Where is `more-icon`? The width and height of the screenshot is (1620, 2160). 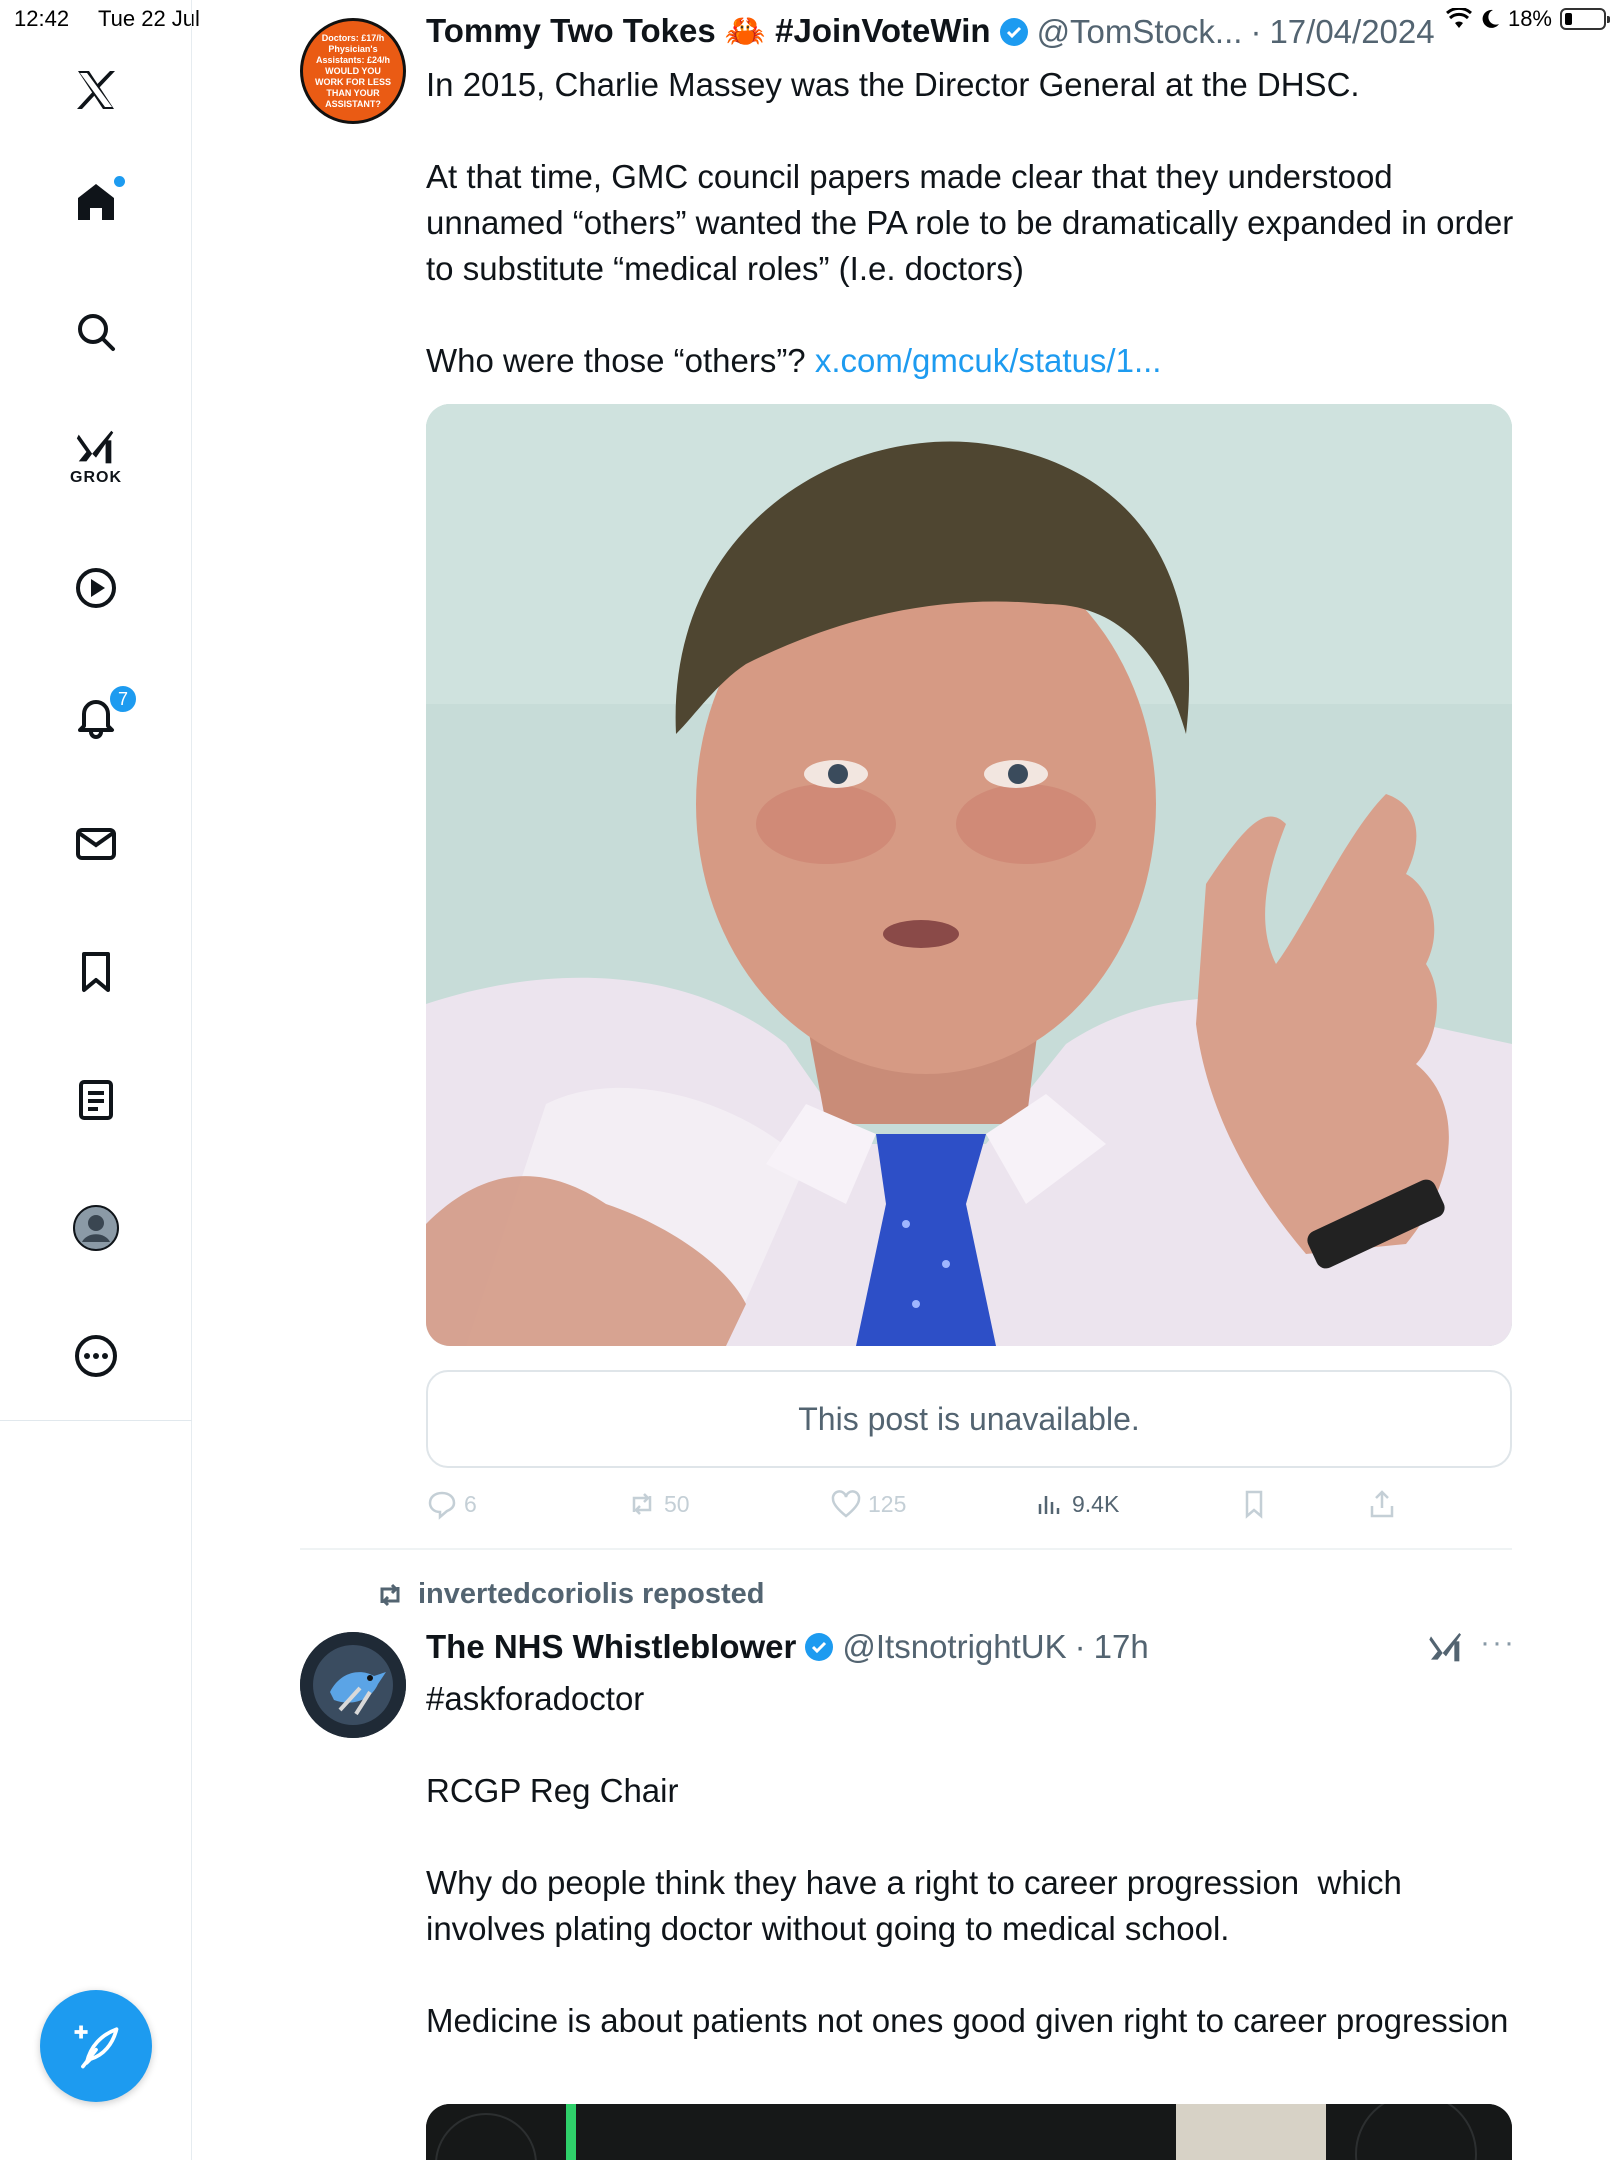 more-icon is located at coordinates (96, 1356).